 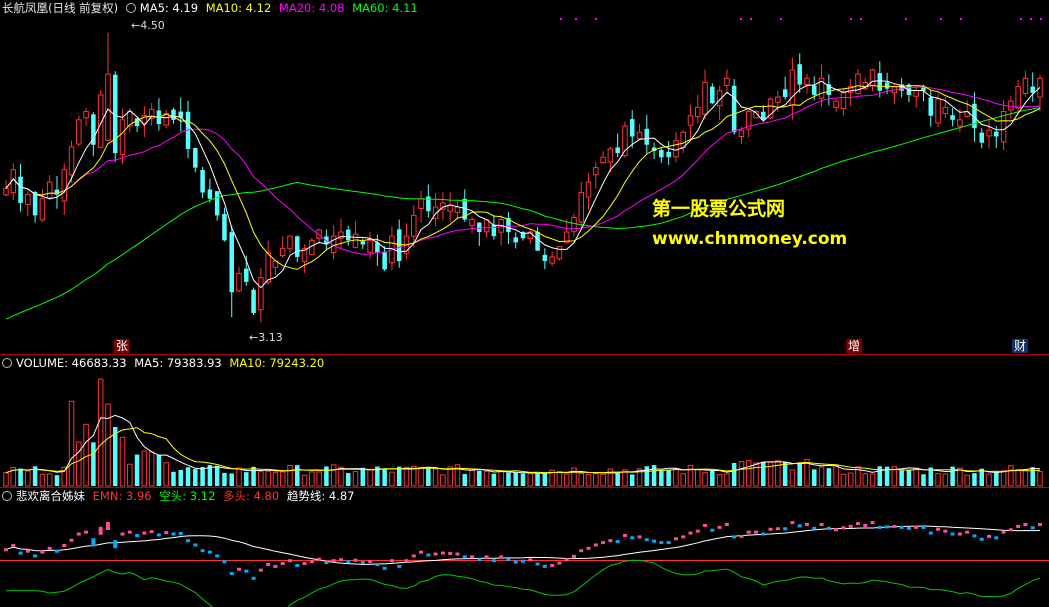 I want to click on event-tag-zeng: 增, so click(x=854, y=346).